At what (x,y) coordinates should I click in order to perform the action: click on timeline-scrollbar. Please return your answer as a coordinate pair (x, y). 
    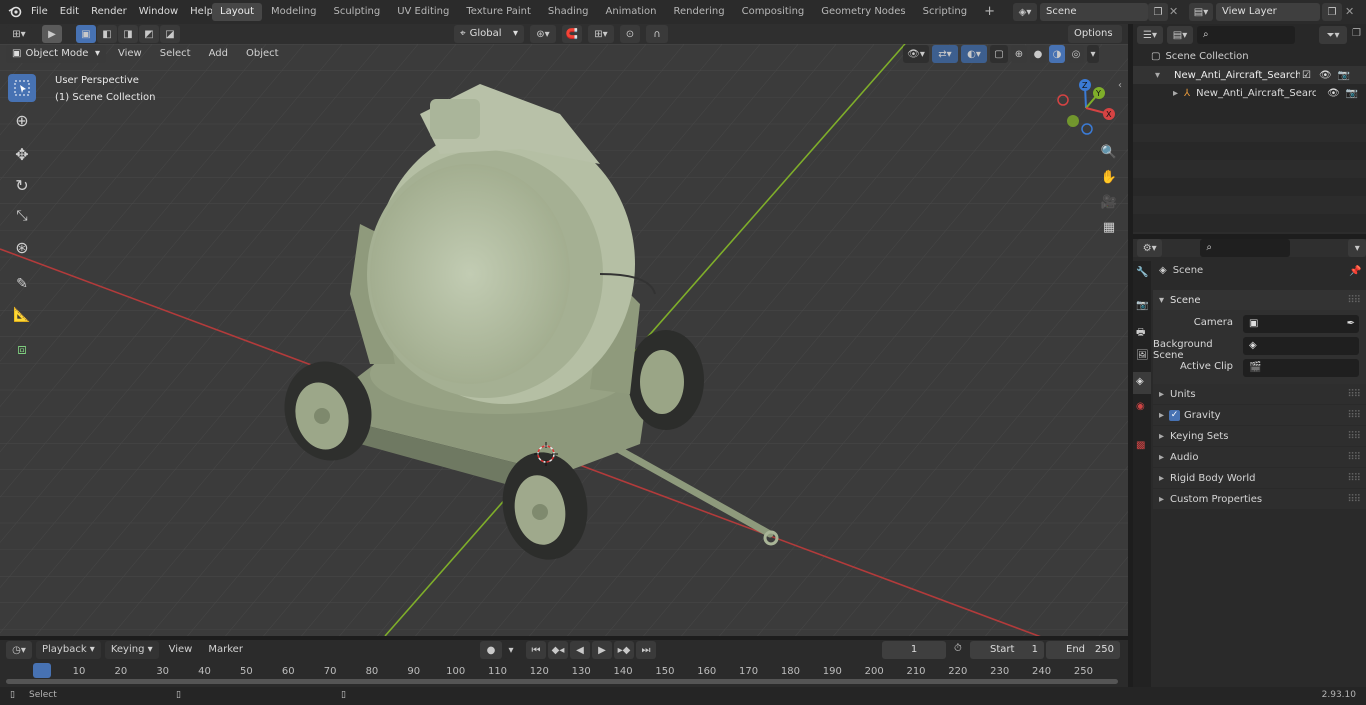
    Looking at the image, I should click on (562, 681).